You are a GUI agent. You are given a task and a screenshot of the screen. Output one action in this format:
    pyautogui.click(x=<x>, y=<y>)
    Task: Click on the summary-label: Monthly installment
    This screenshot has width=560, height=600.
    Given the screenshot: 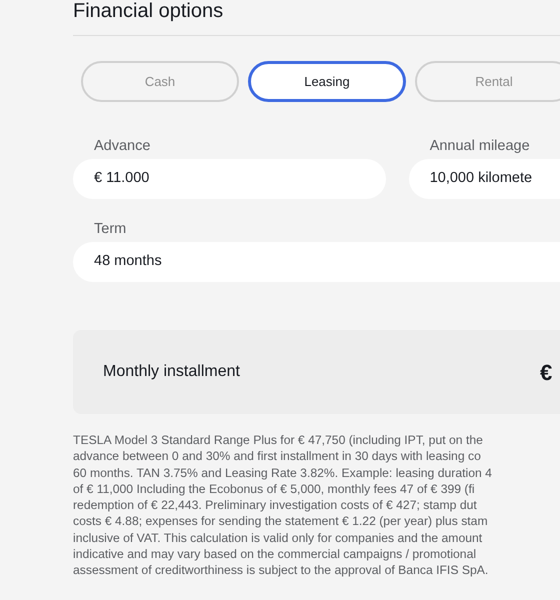 What is the action you would take?
    pyautogui.click(x=172, y=372)
    